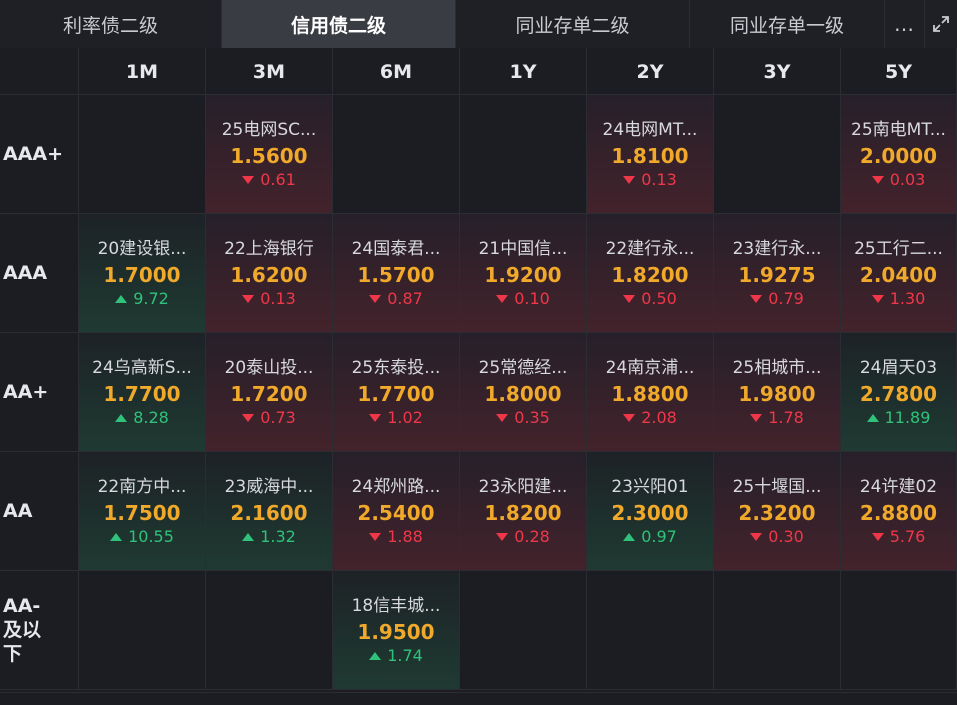 This screenshot has height=705, width=957. What do you see at coordinates (650, 71) in the screenshot?
I see `tenor-header-2y: 2Y` at bounding box center [650, 71].